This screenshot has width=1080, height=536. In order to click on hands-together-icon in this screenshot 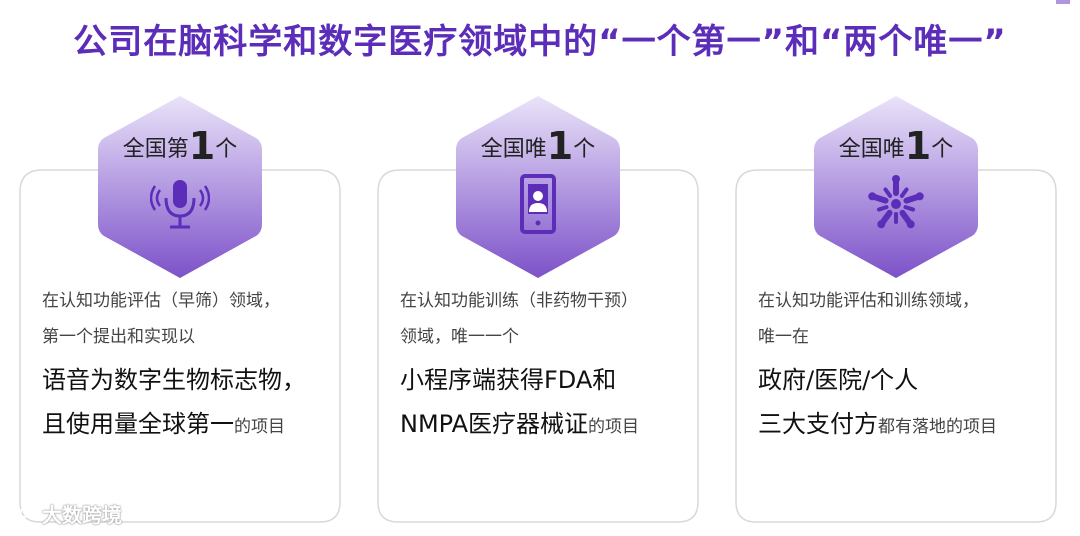, I will do `click(896, 202)`.